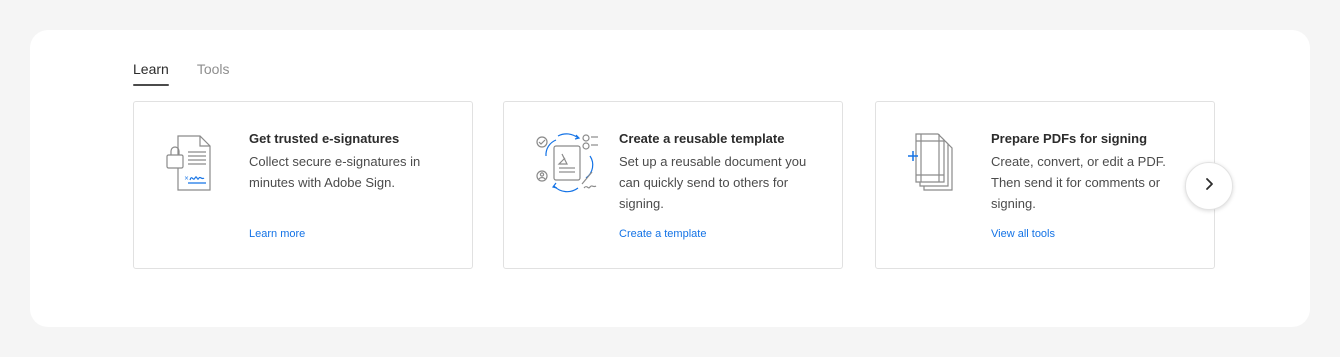 The image size is (1340, 357). Describe the element at coordinates (568, 164) in the screenshot. I see `reusable-template-icon` at that location.